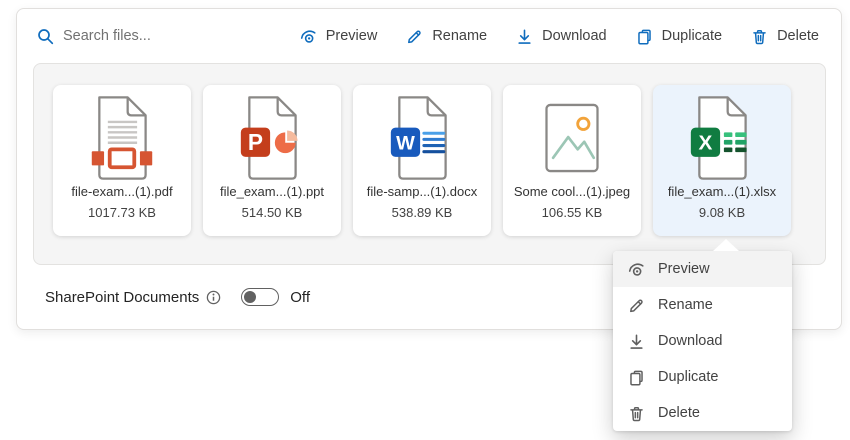 This screenshot has width=850, height=440. Describe the element at coordinates (45, 36) in the screenshot. I see `search-icon` at that location.